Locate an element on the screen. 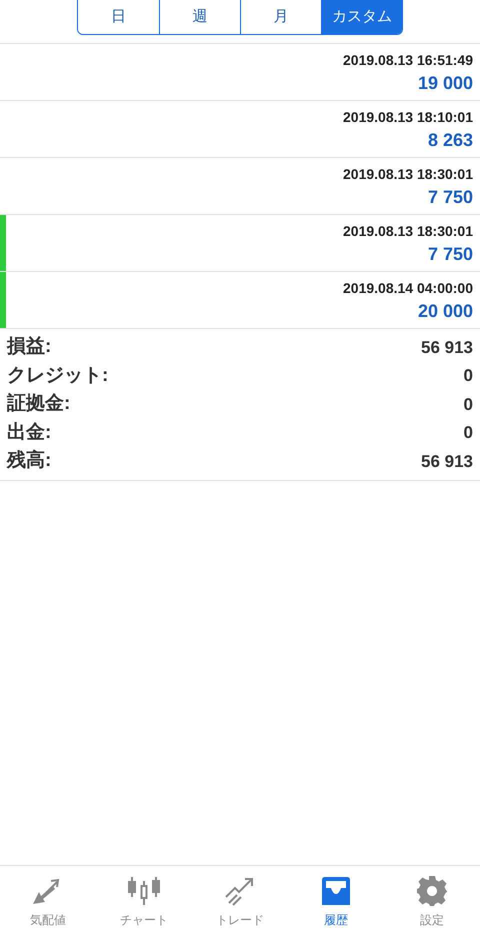  deal-amount: 19 000 is located at coordinates (445, 83).